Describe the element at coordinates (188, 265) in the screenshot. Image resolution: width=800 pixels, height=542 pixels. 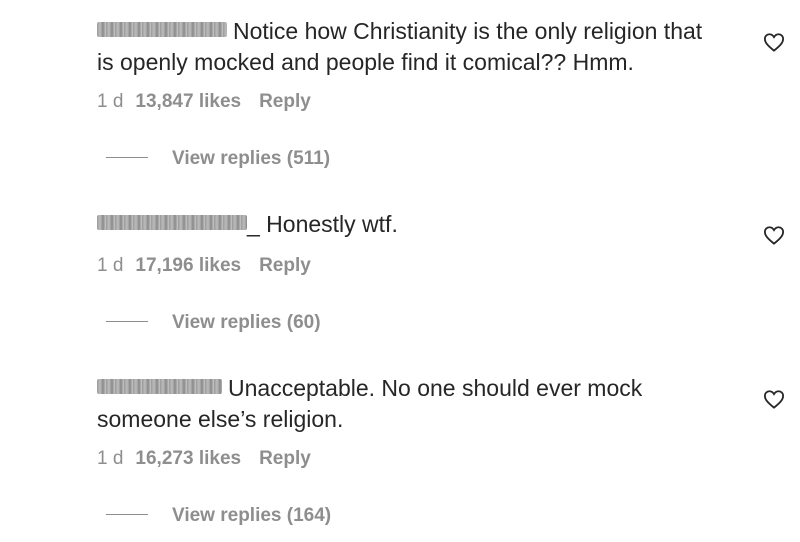
I see `likes-count: 17,196 likes` at that location.